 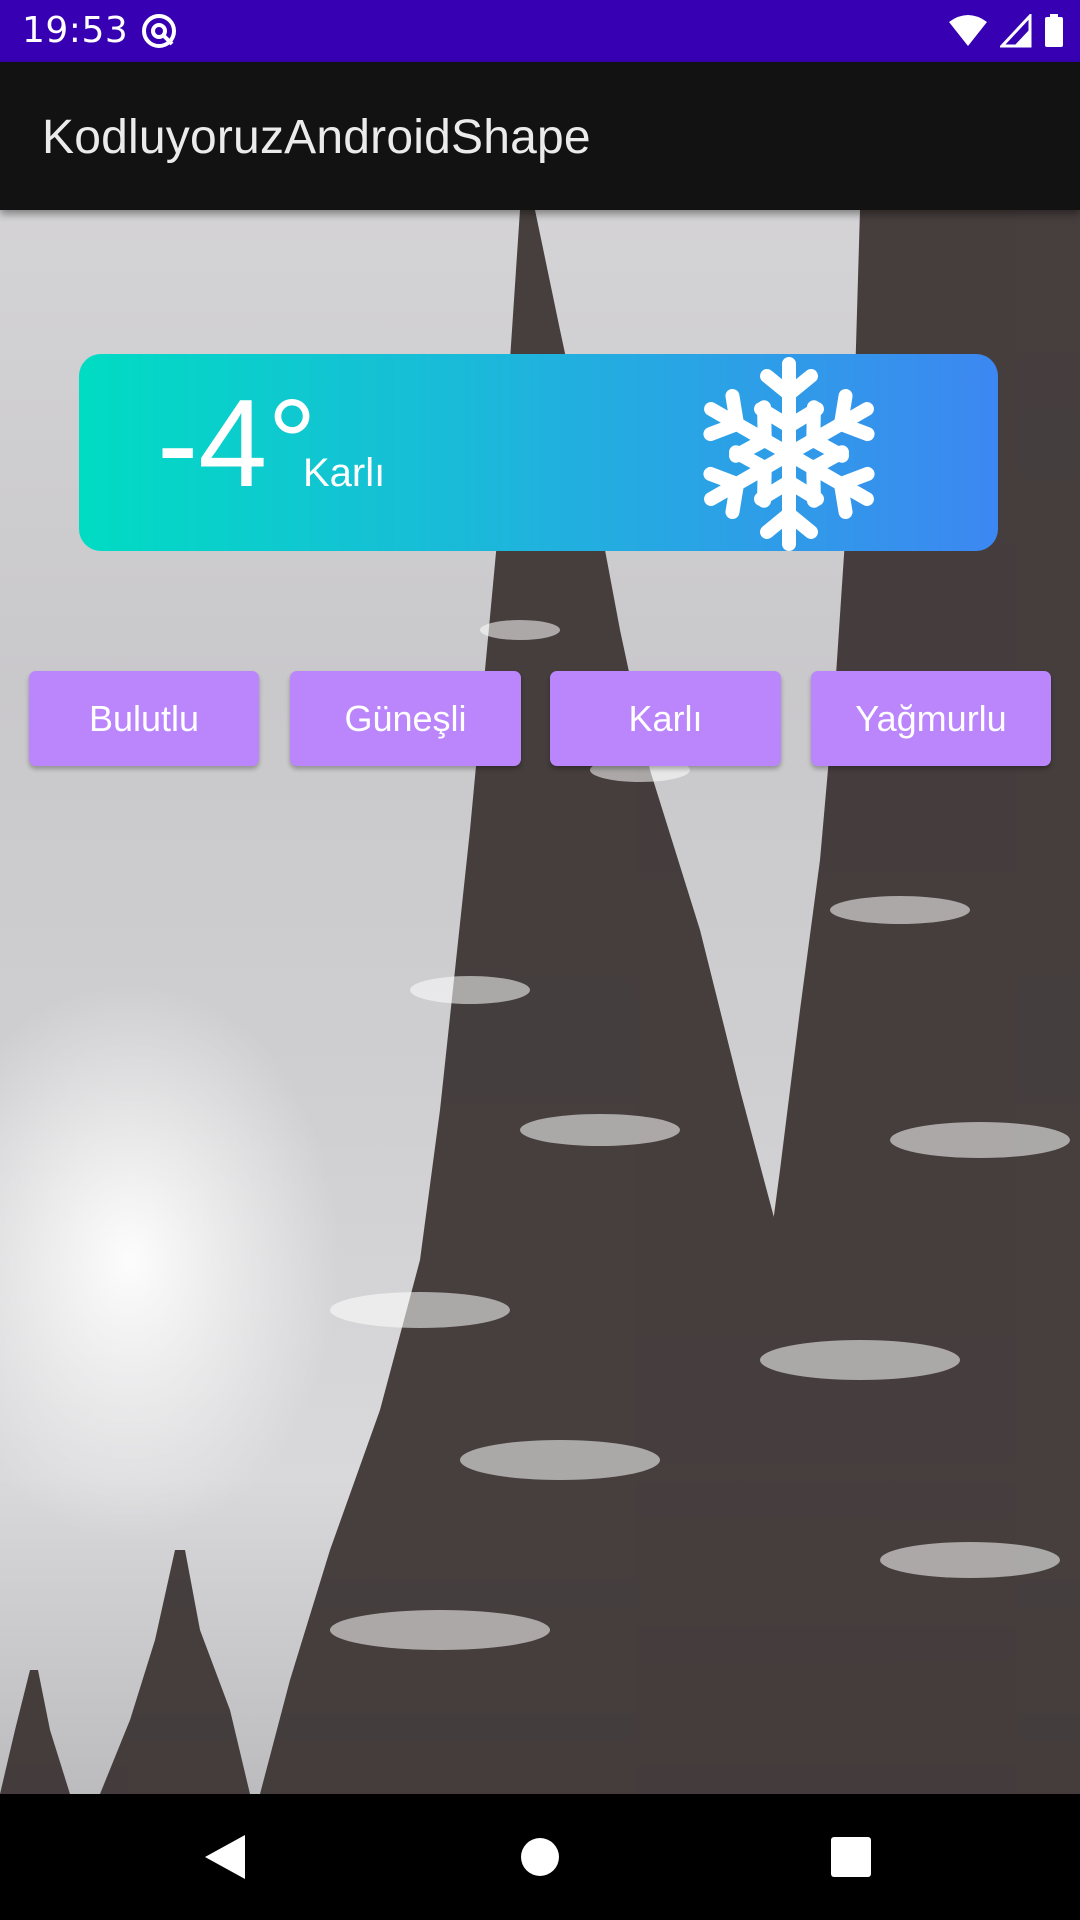 What do you see at coordinates (665, 718) in the screenshot?
I see `snowy-button: Karlı` at bounding box center [665, 718].